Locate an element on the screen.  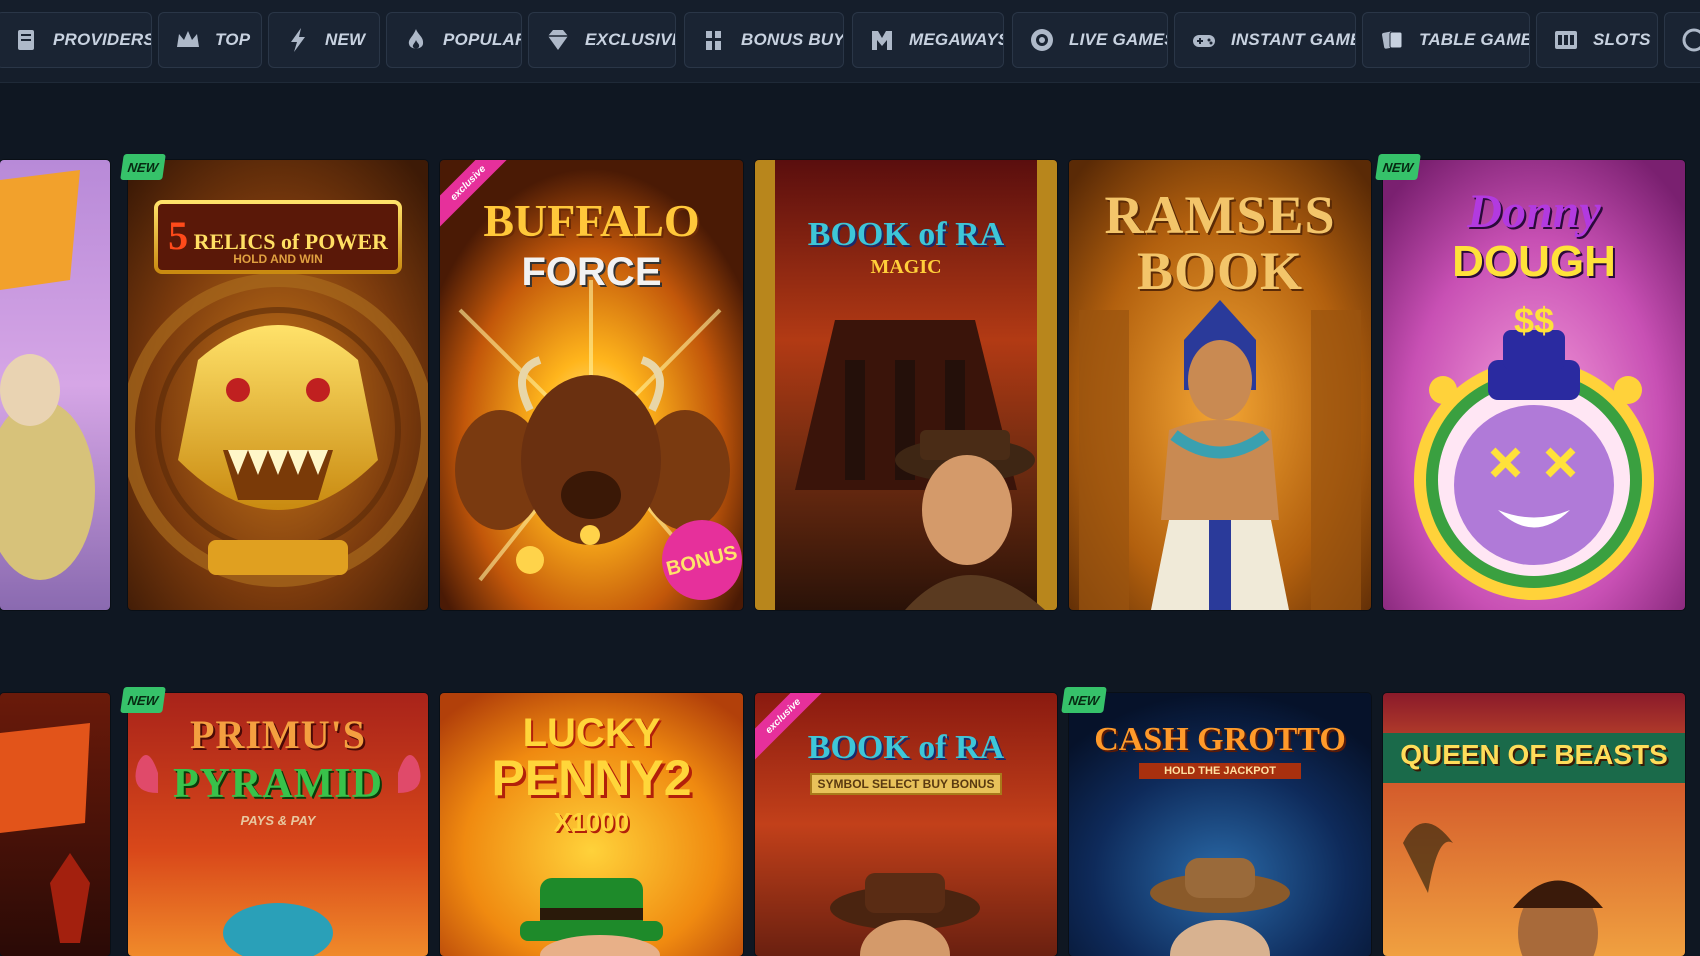
providers-icon is located at coordinates (26, 40).